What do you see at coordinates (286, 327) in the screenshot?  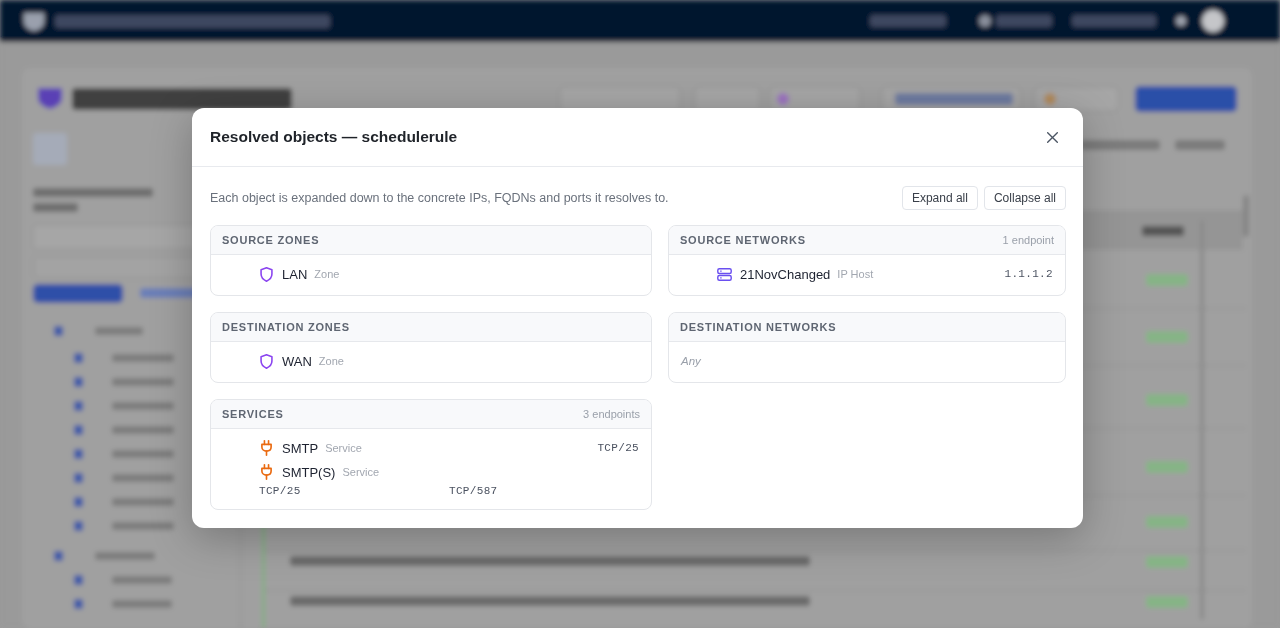 I see `section-title: DESTINATION ZONES` at bounding box center [286, 327].